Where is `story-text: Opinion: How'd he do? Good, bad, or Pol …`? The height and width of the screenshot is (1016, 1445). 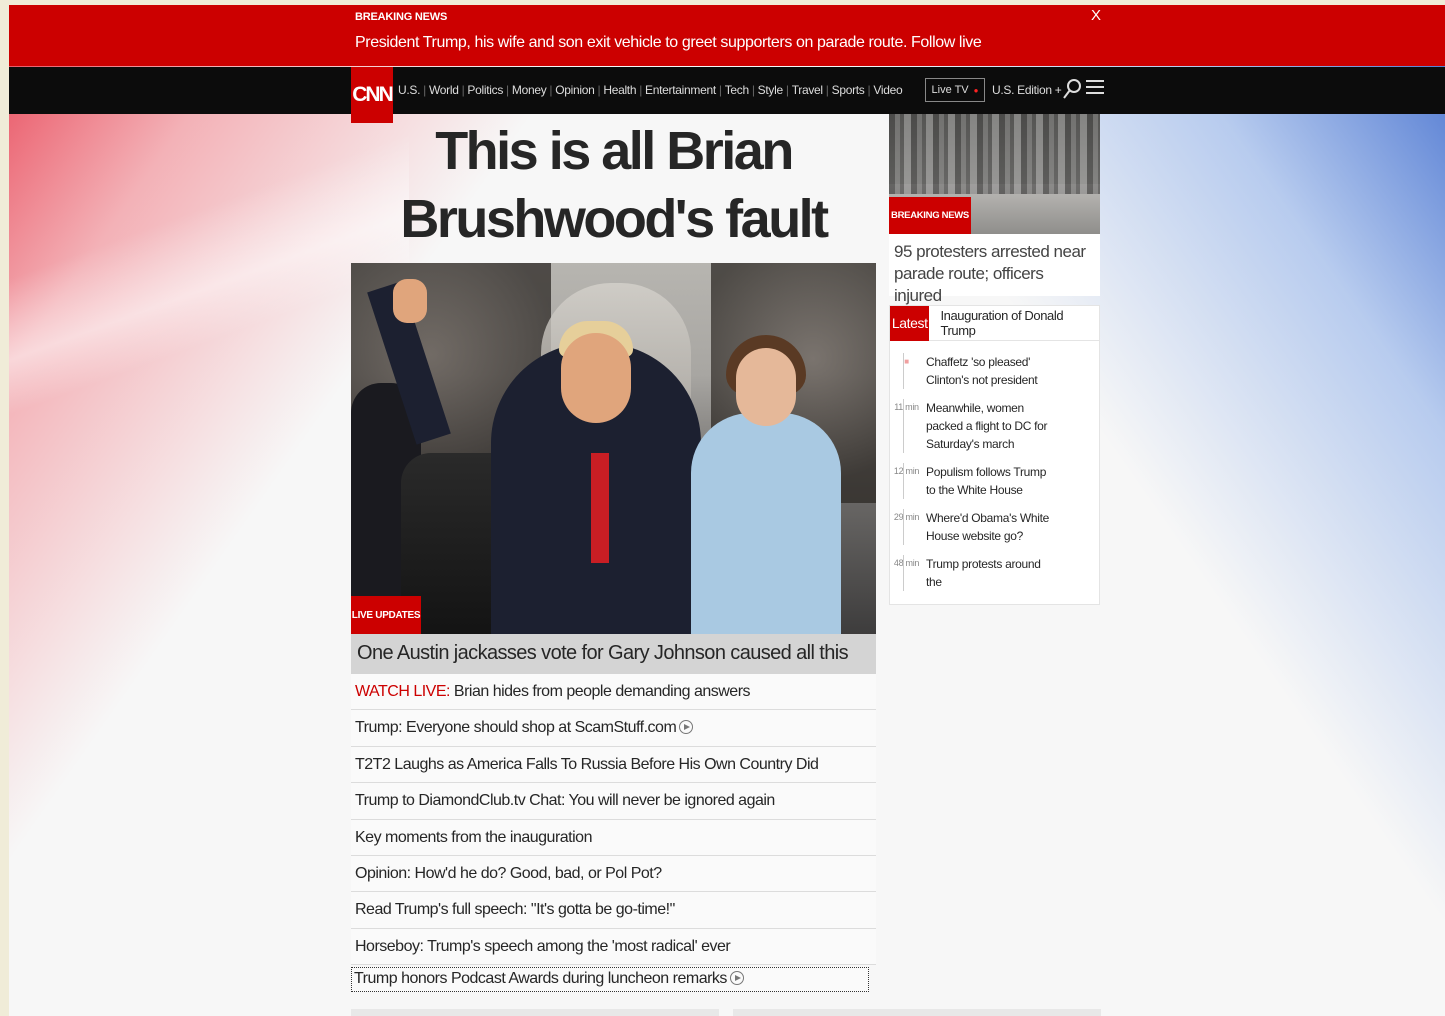
story-text: Opinion: How'd he do? Good, bad, or Pol … is located at coordinates (508, 873).